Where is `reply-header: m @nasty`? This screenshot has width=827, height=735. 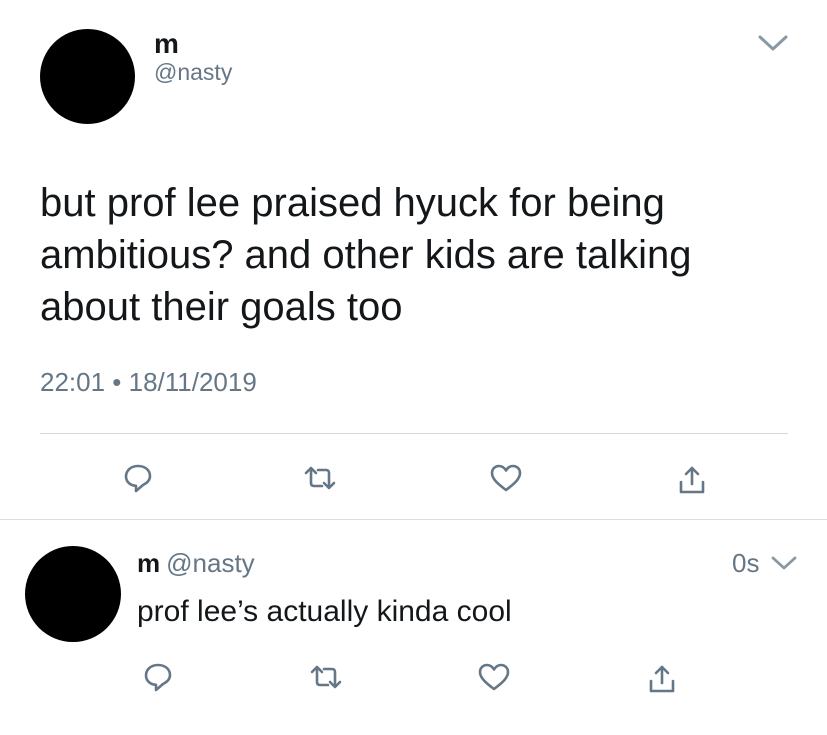 reply-header: m @nasty is located at coordinates (196, 563).